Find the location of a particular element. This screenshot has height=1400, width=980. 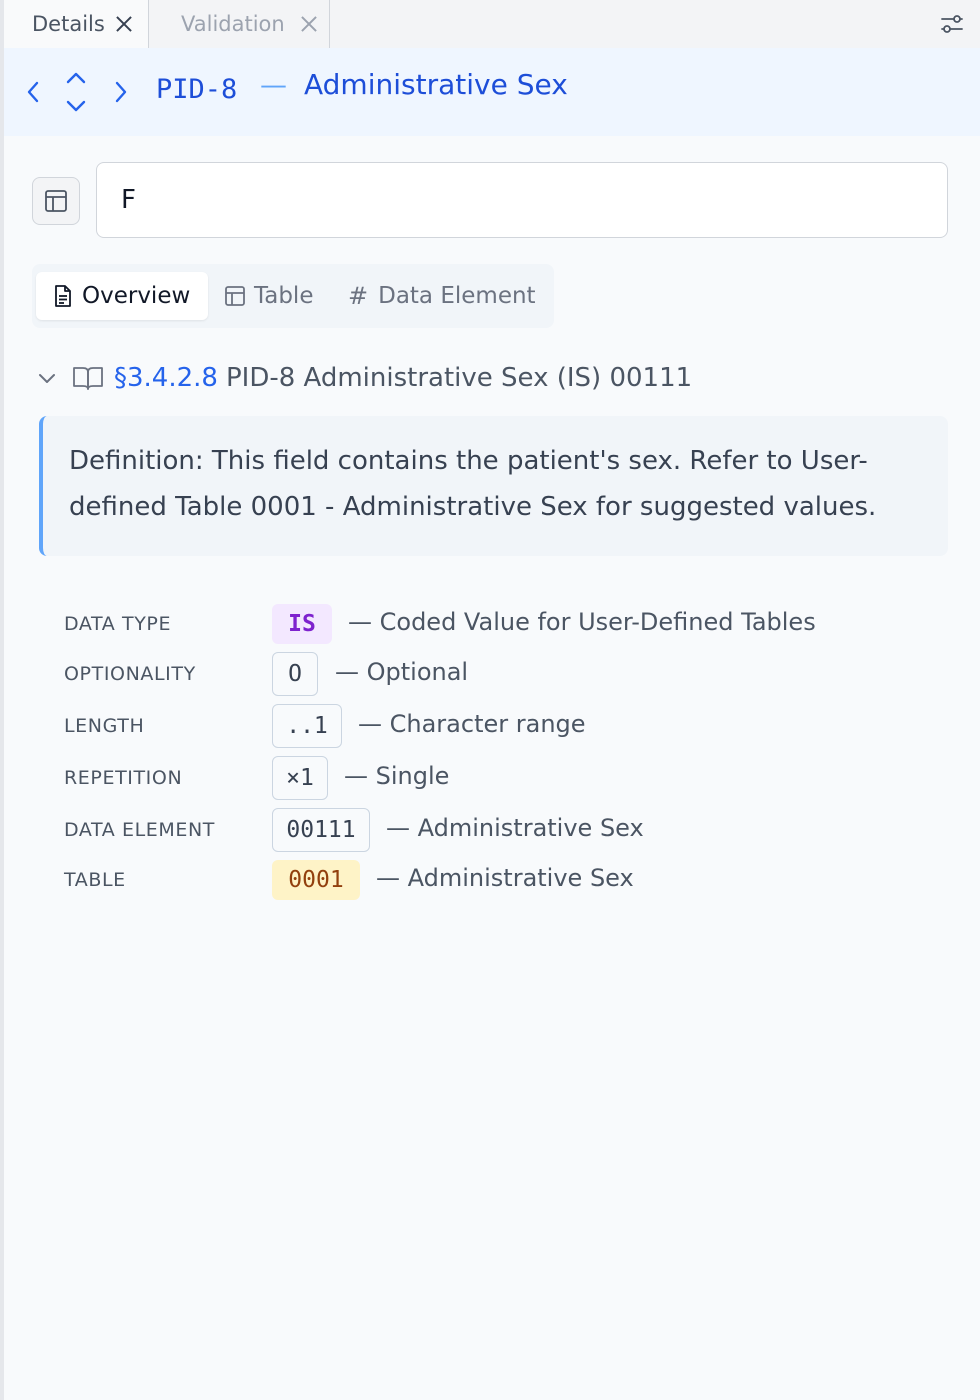

tab-overview: Overview is located at coordinates (122, 296).